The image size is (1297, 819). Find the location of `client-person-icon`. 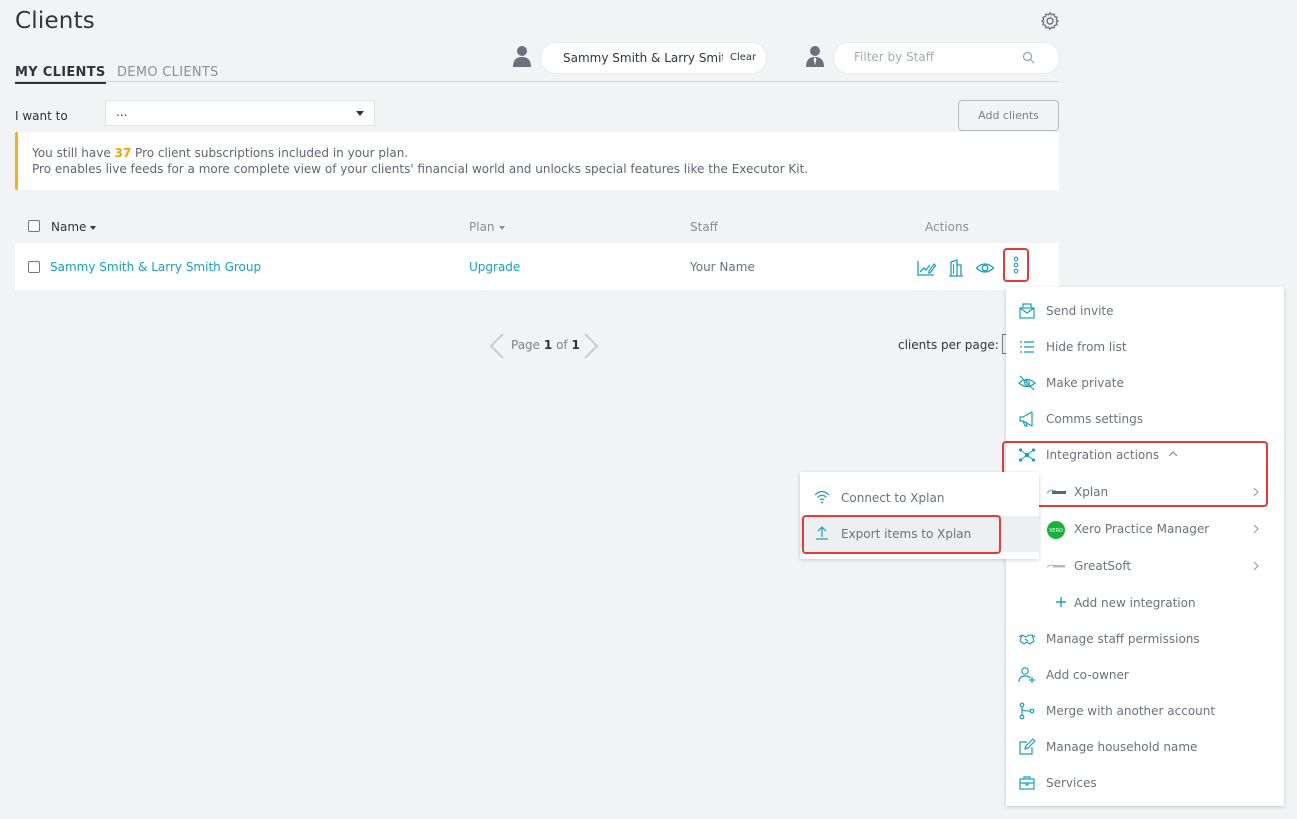

client-person-icon is located at coordinates (522, 56).